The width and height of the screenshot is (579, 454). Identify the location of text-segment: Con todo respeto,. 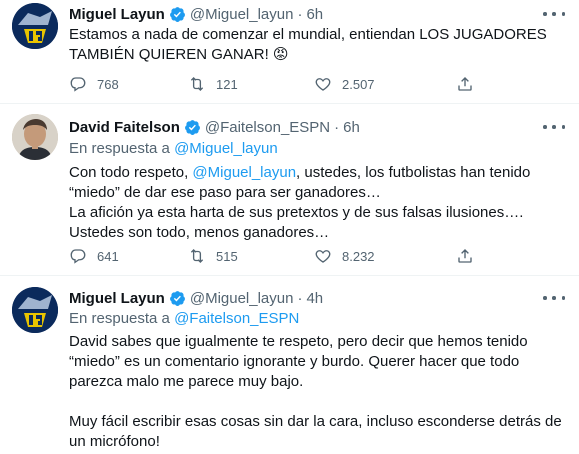
(131, 172).